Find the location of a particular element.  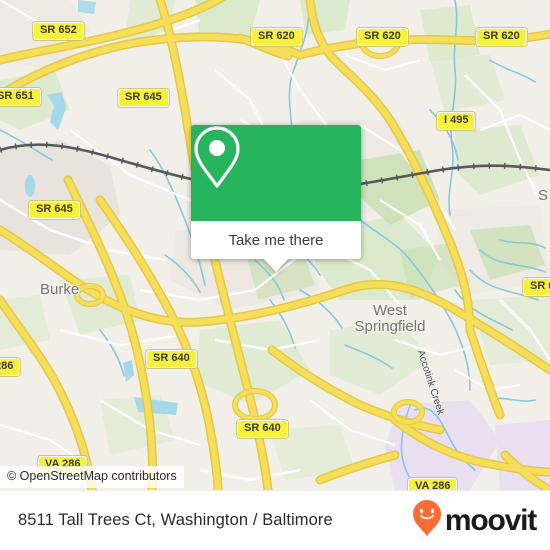

road-shield-sr620-c: SR 620 is located at coordinates (501, 37).